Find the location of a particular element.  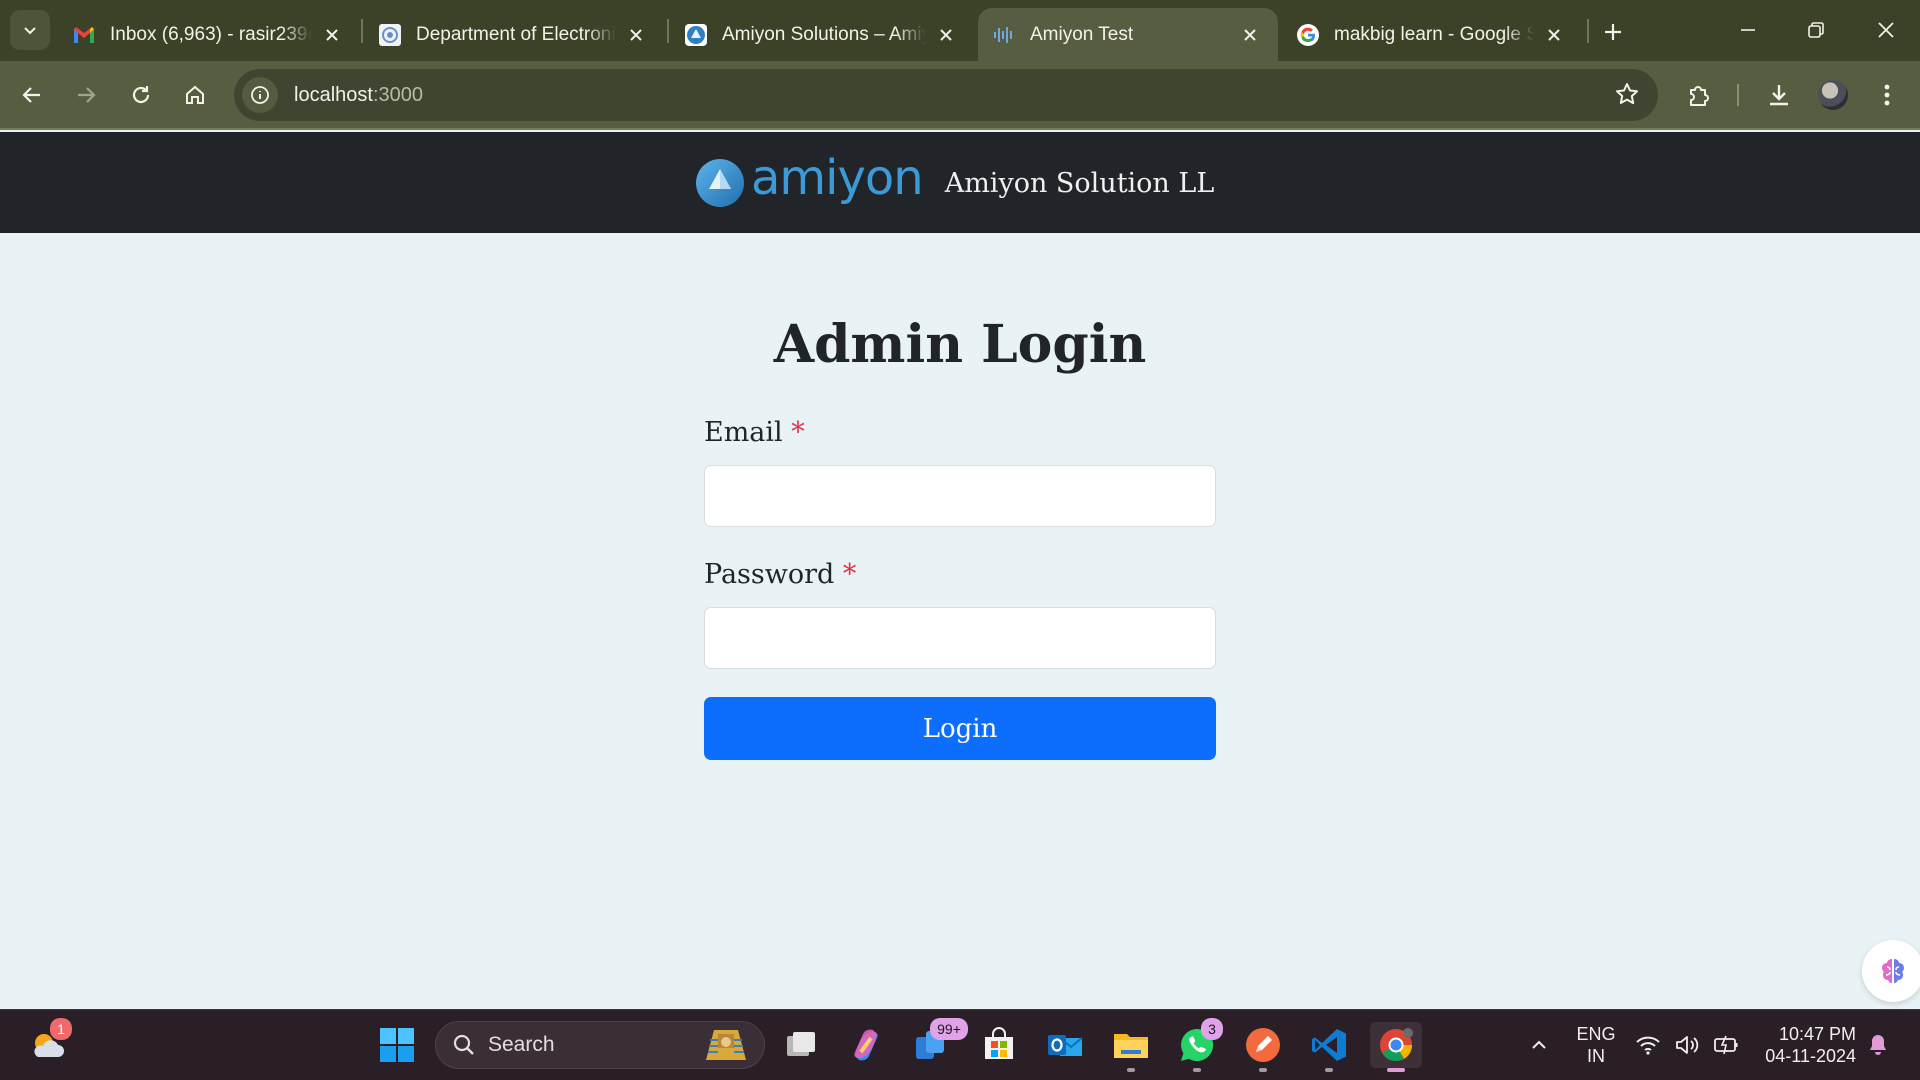

vscode-icon is located at coordinates (1329, 1045).